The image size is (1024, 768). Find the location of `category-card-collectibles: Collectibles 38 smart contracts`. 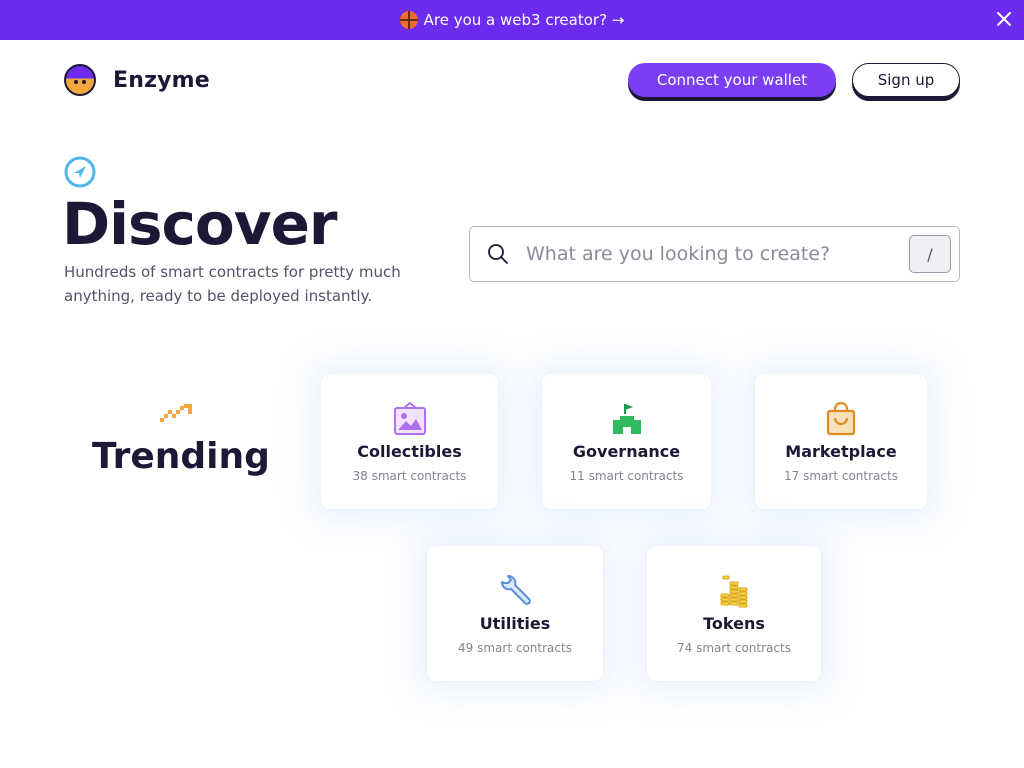

category-card-collectibles: Collectibles 38 smart contracts is located at coordinates (409, 441).